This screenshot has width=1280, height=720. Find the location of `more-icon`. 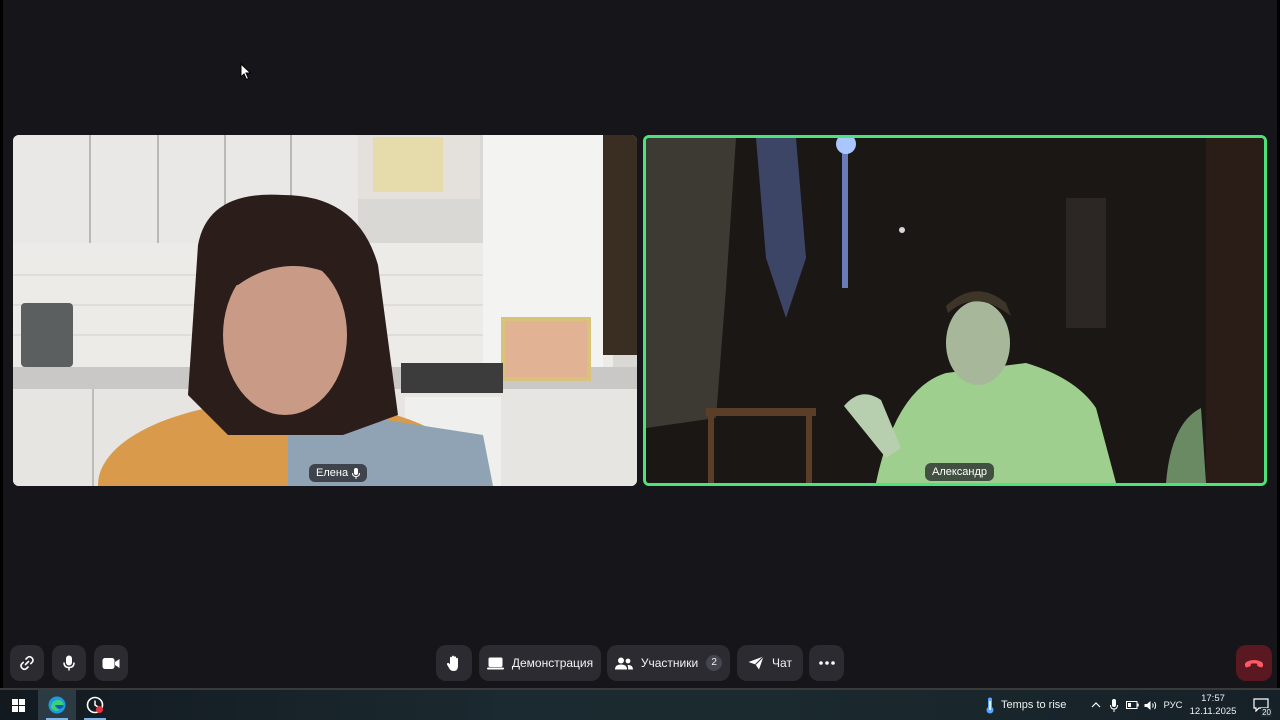

more-icon is located at coordinates (826, 663).